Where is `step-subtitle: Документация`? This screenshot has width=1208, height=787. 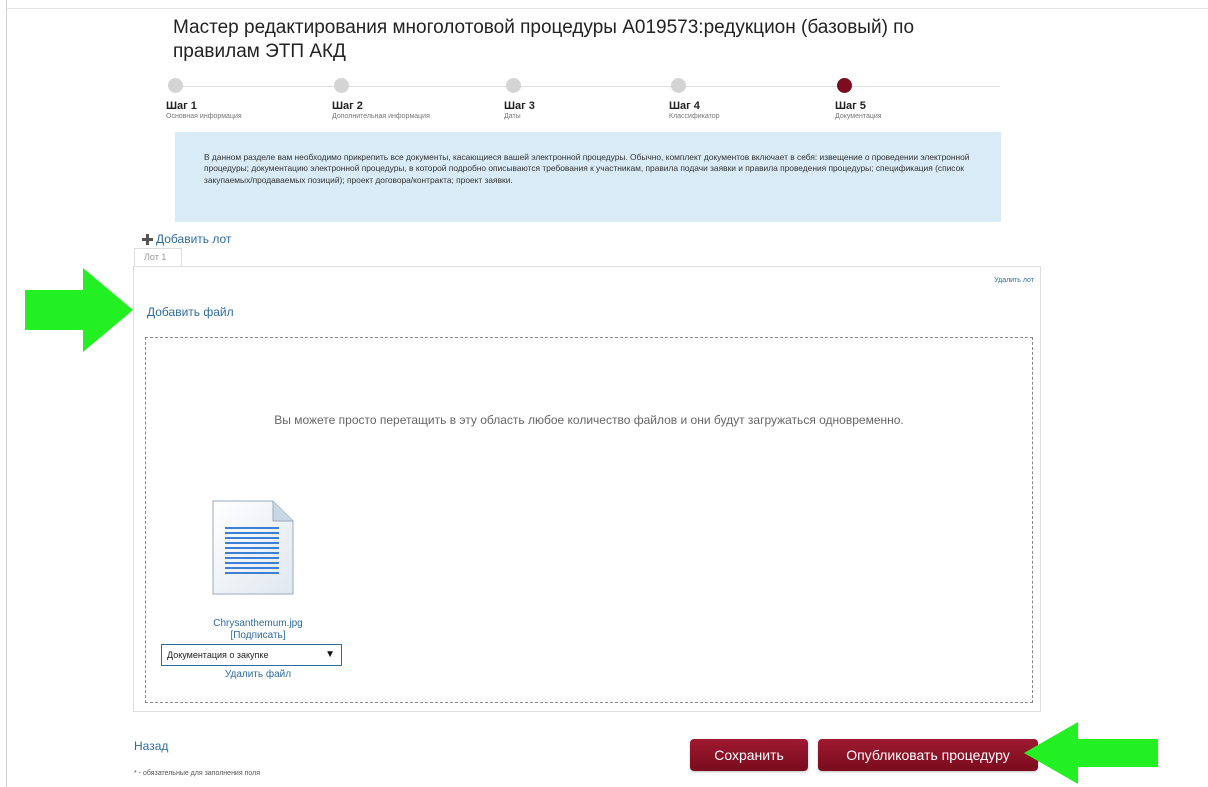 step-subtitle: Документация is located at coordinates (858, 116).